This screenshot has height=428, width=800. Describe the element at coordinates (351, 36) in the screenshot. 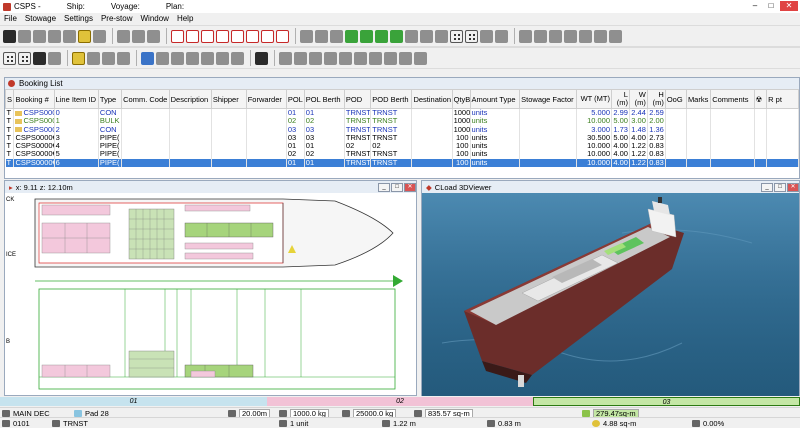

I see `stack-icon` at that location.